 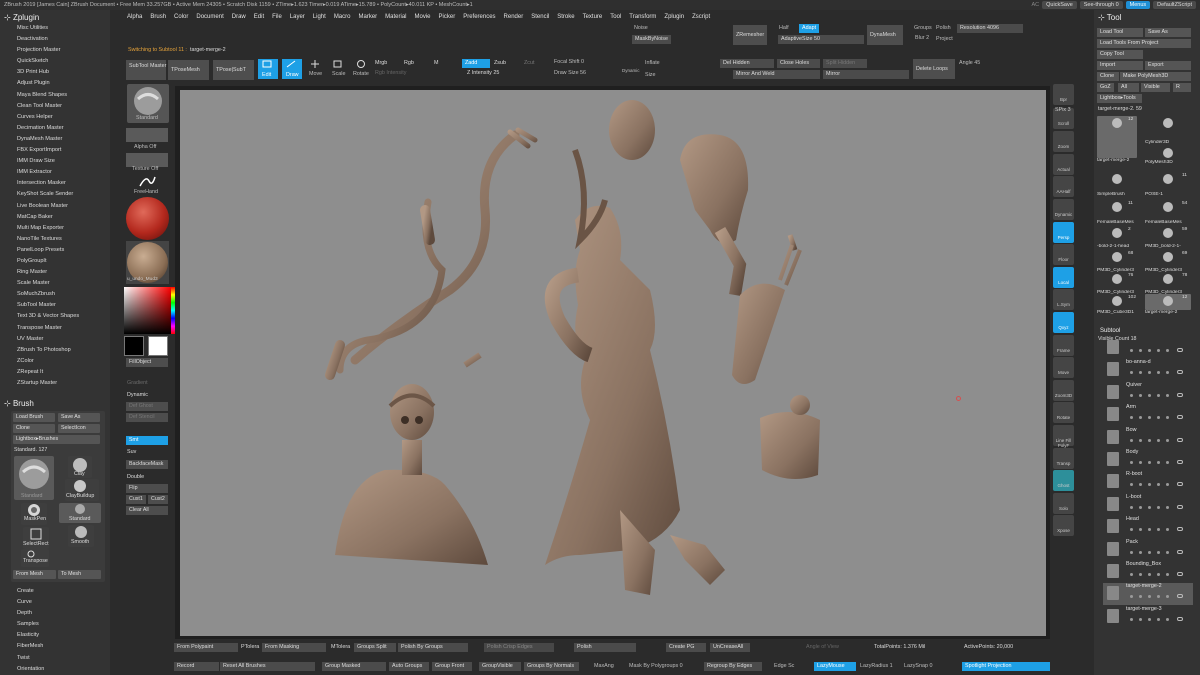 What do you see at coordinates (34, 417) in the screenshot?
I see `load-brush-button: Load Brush` at bounding box center [34, 417].